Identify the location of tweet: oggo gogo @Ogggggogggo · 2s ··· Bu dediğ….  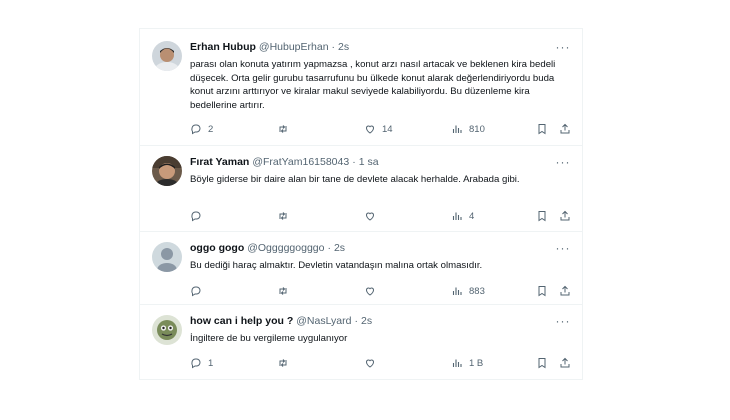
(361, 268).